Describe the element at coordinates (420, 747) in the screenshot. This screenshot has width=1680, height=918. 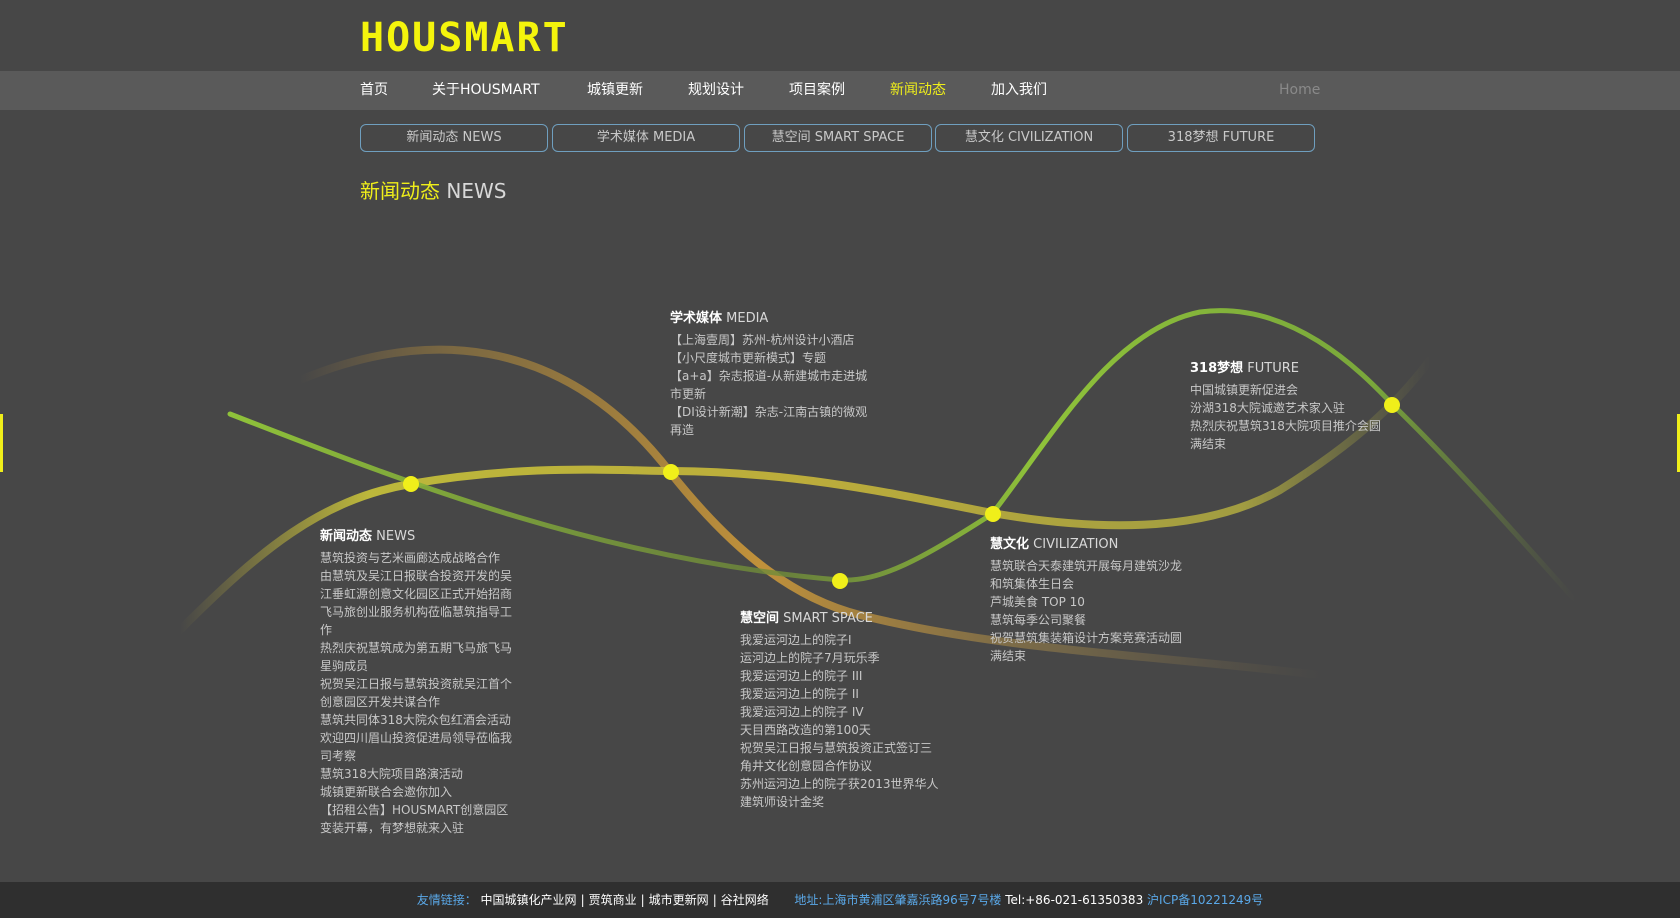
I see `list-item: 欢迎四川眉山投资促进局领导莅临我司考察` at that location.